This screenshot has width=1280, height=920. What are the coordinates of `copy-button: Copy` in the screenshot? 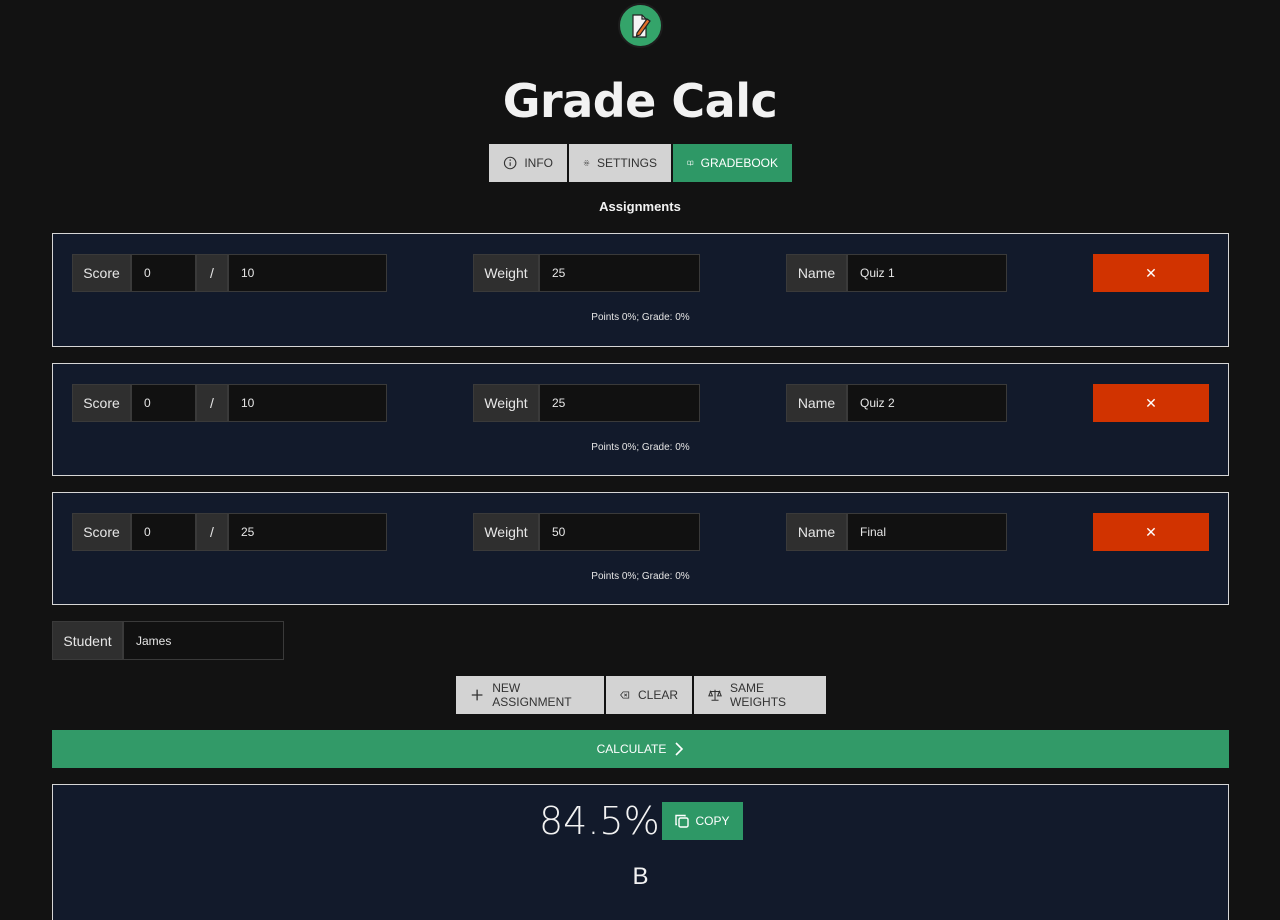 It's located at (702, 821).